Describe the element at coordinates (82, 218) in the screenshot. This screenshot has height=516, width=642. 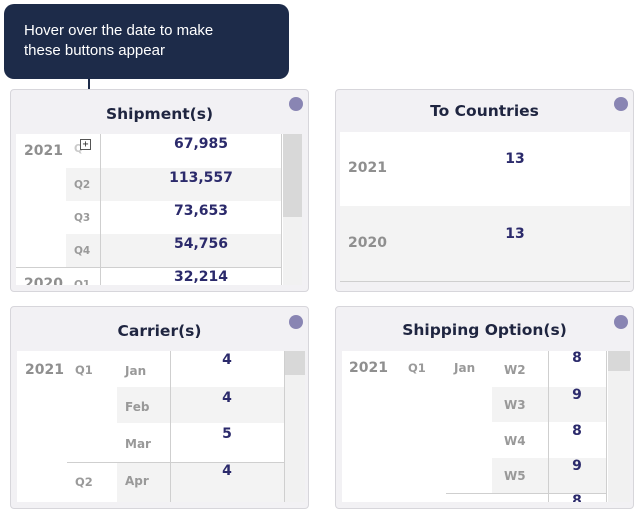
I see `shipments-quarter-q3: Q3` at that location.